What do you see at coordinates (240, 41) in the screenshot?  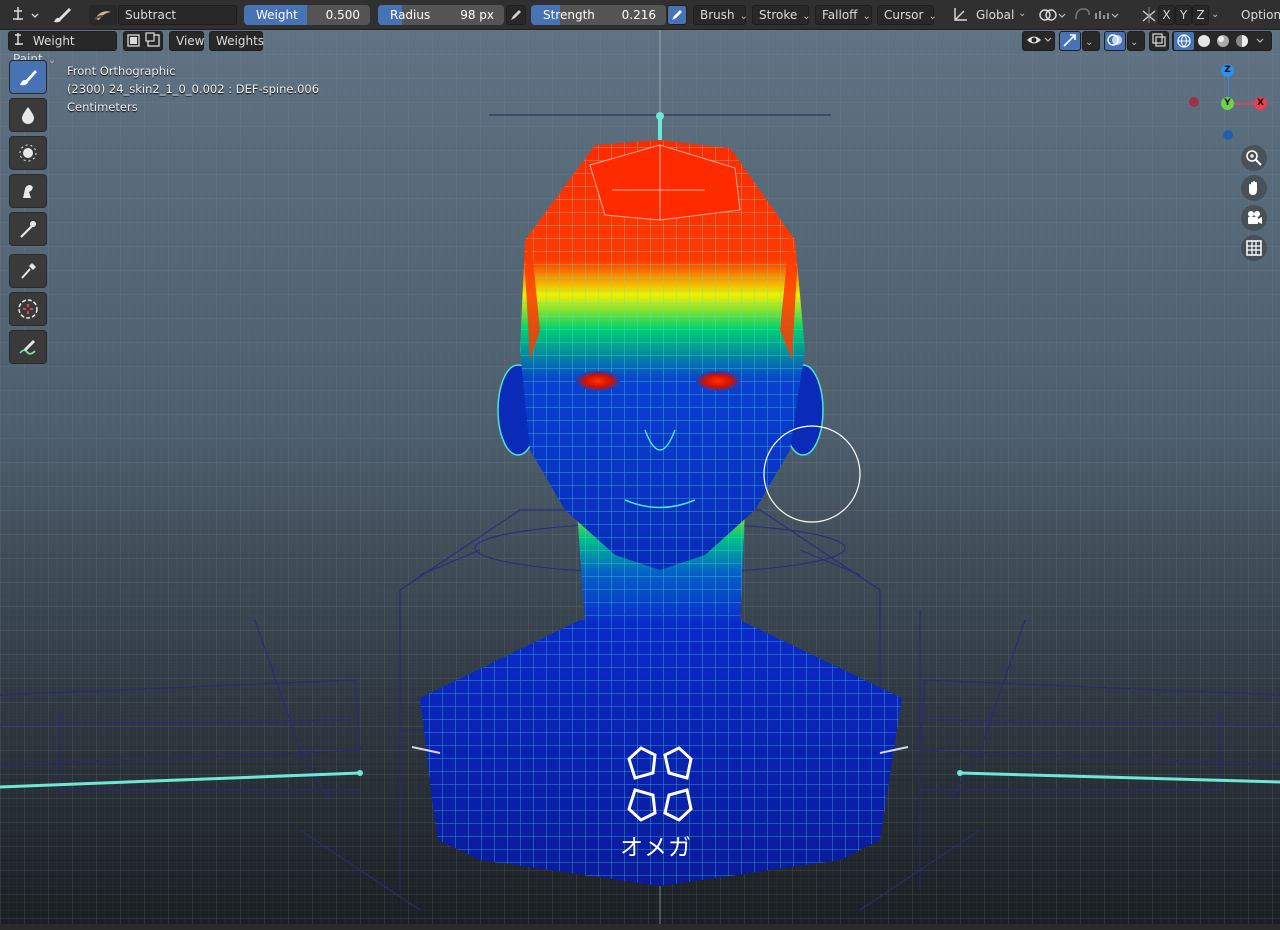 I see `weights-menu-label: Weights` at bounding box center [240, 41].